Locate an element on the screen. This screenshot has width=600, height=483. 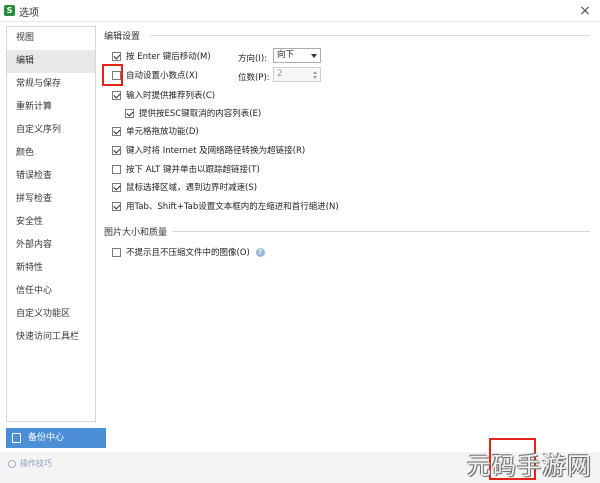
sidebar-item-external-content: 外部内容 is located at coordinates (51, 245).